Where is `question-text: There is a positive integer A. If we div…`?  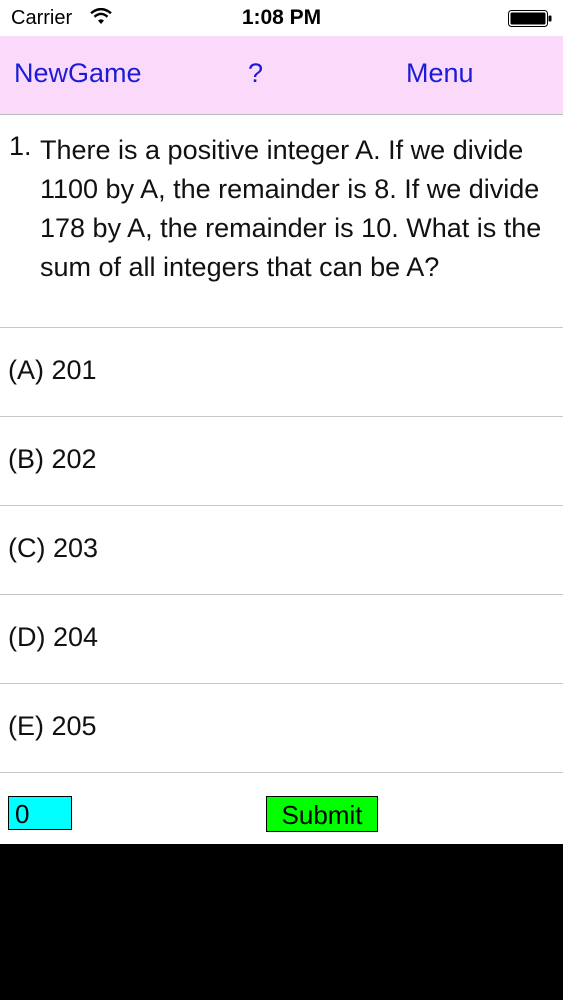 question-text: There is a positive integer A. If we div… is located at coordinates (291, 208).